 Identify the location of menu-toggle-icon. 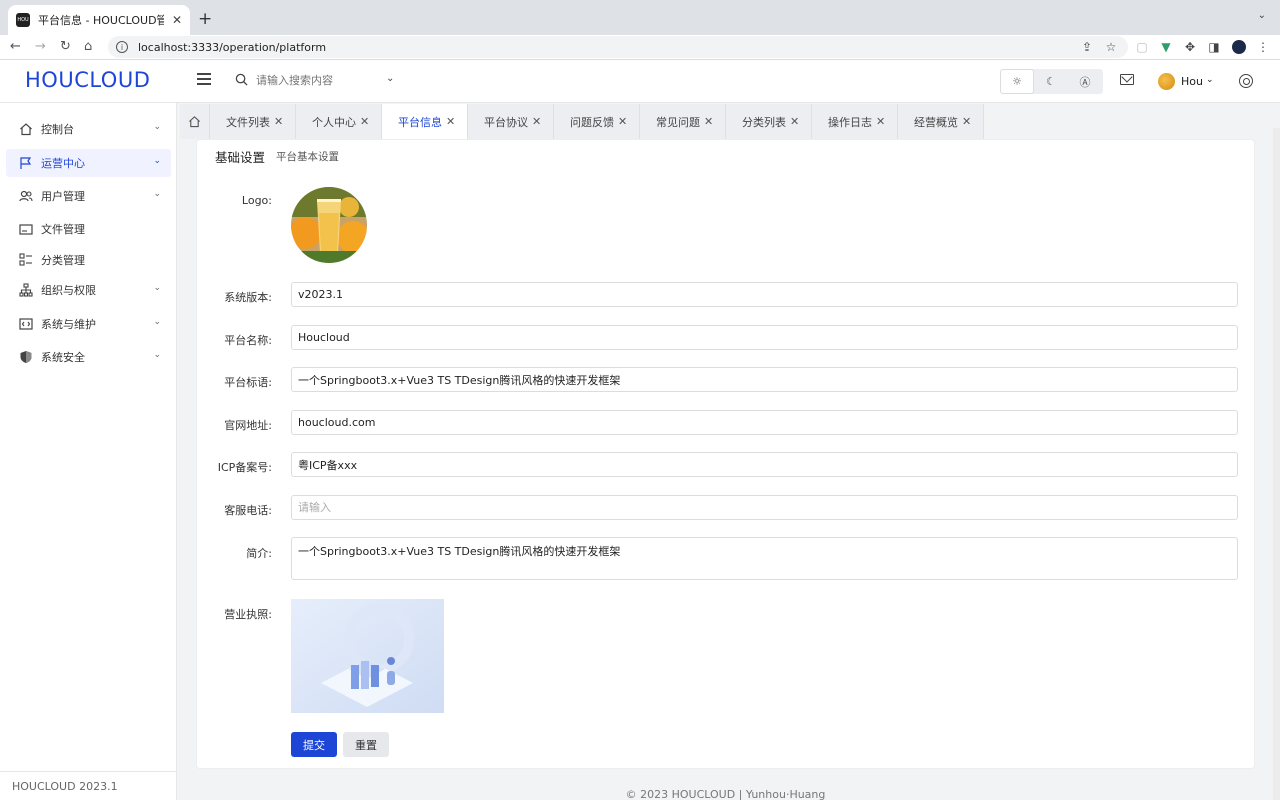
(204, 79).